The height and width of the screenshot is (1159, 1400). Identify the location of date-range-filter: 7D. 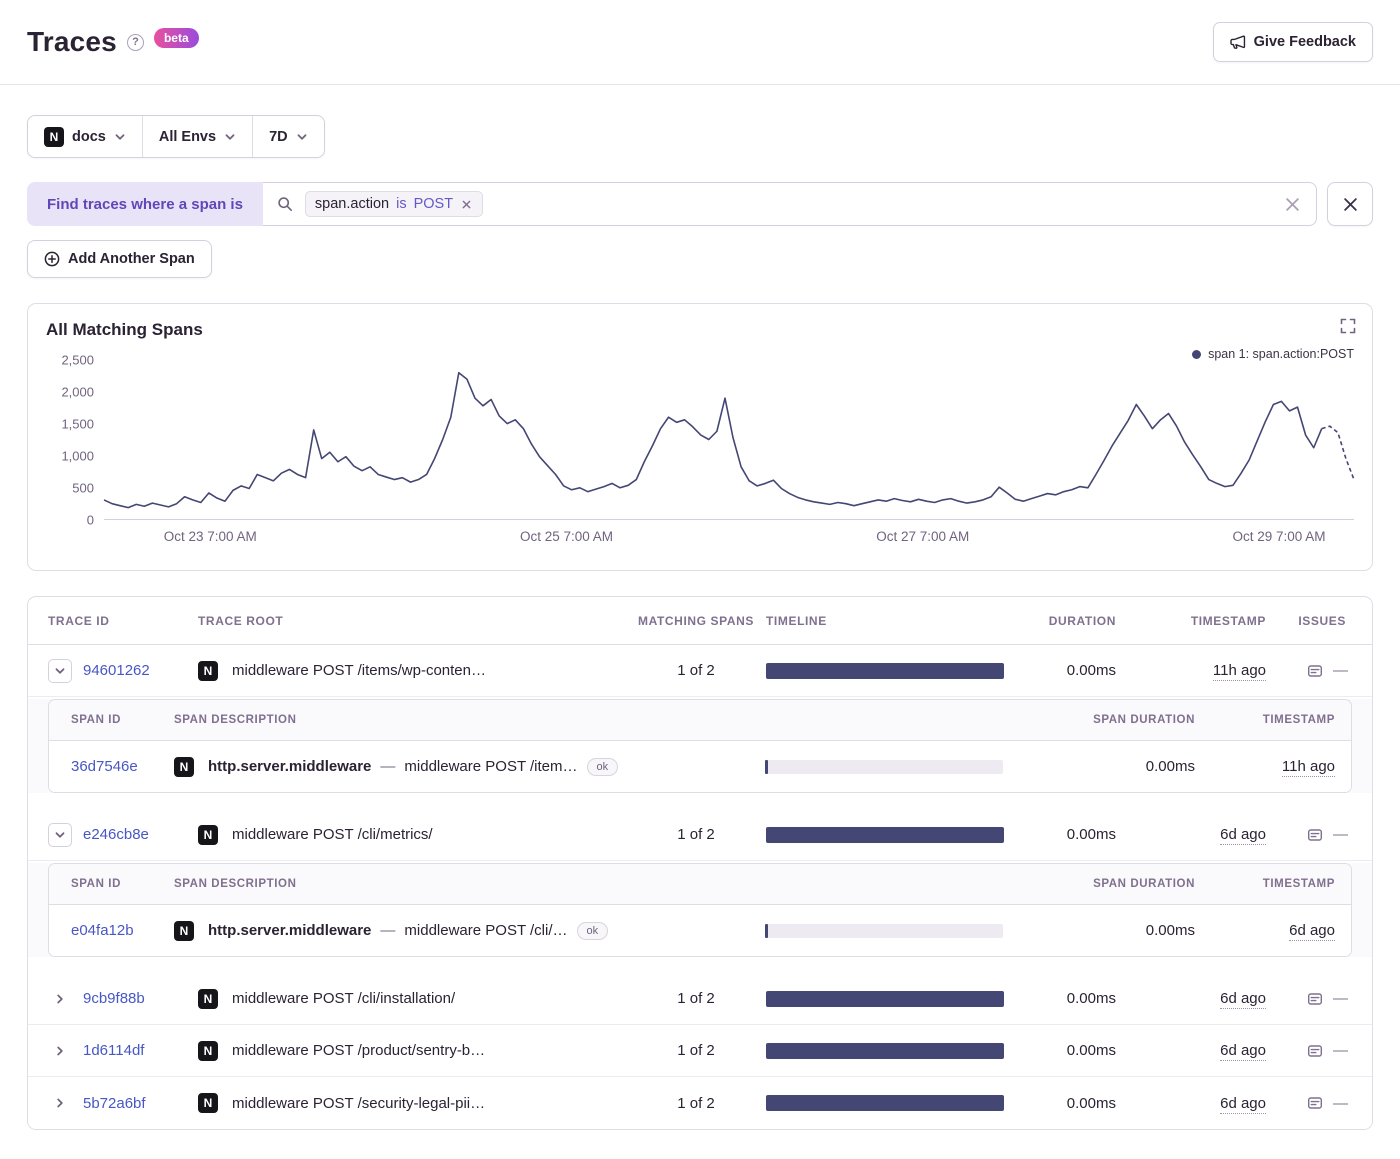
(288, 136).